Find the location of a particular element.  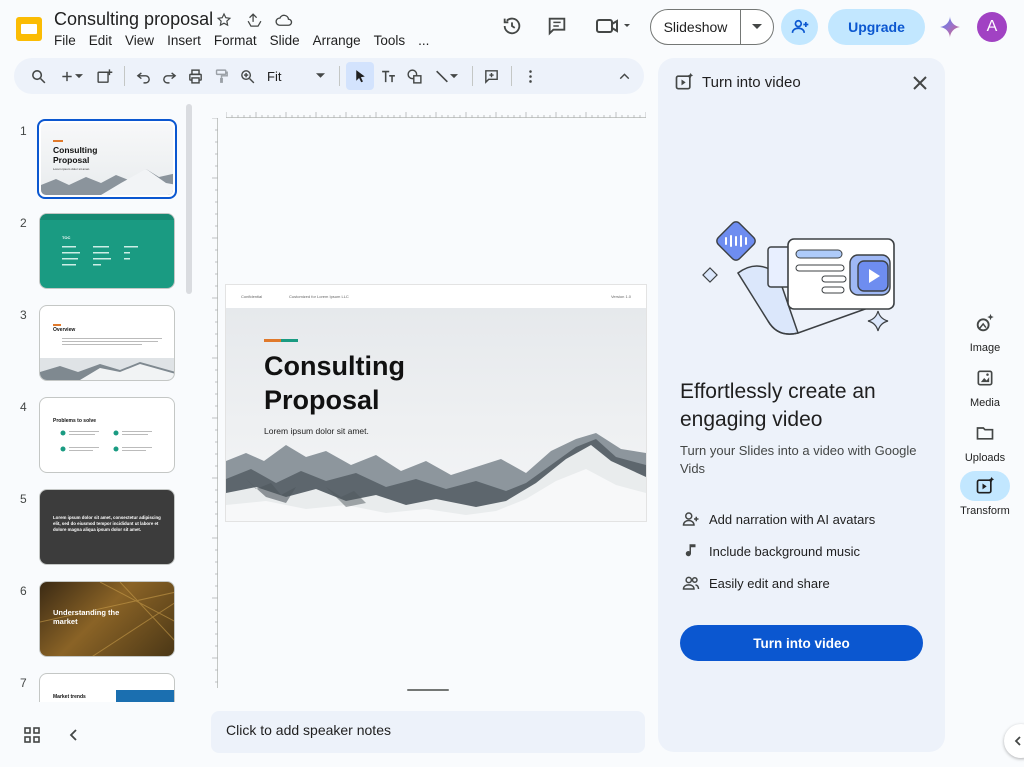

slide-number: 6 is located at coordinates (23, 591).